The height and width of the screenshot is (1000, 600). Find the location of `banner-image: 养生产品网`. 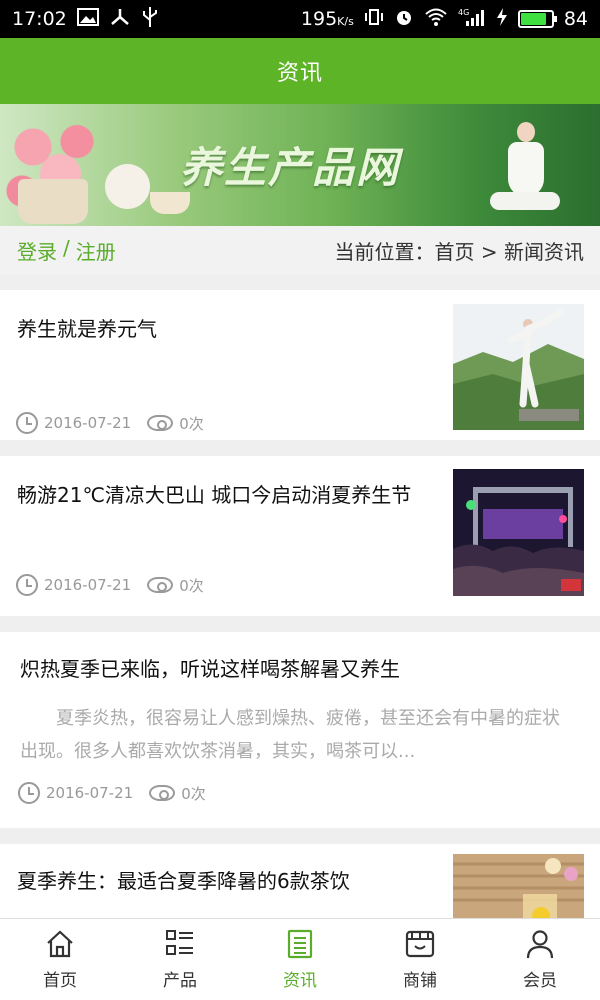

banner-image: 养生产品网 is located at coordinates (300, 165).